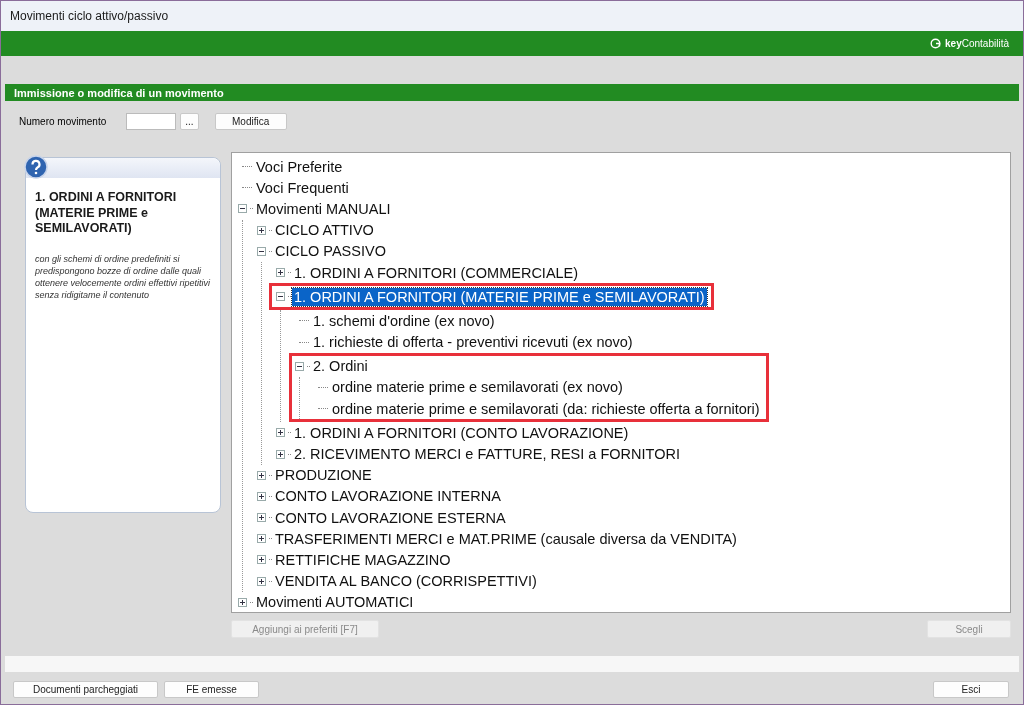  Describe the element at coordinates (971, 689) in the screenshot. I see `footer-button: Esci` at that location.